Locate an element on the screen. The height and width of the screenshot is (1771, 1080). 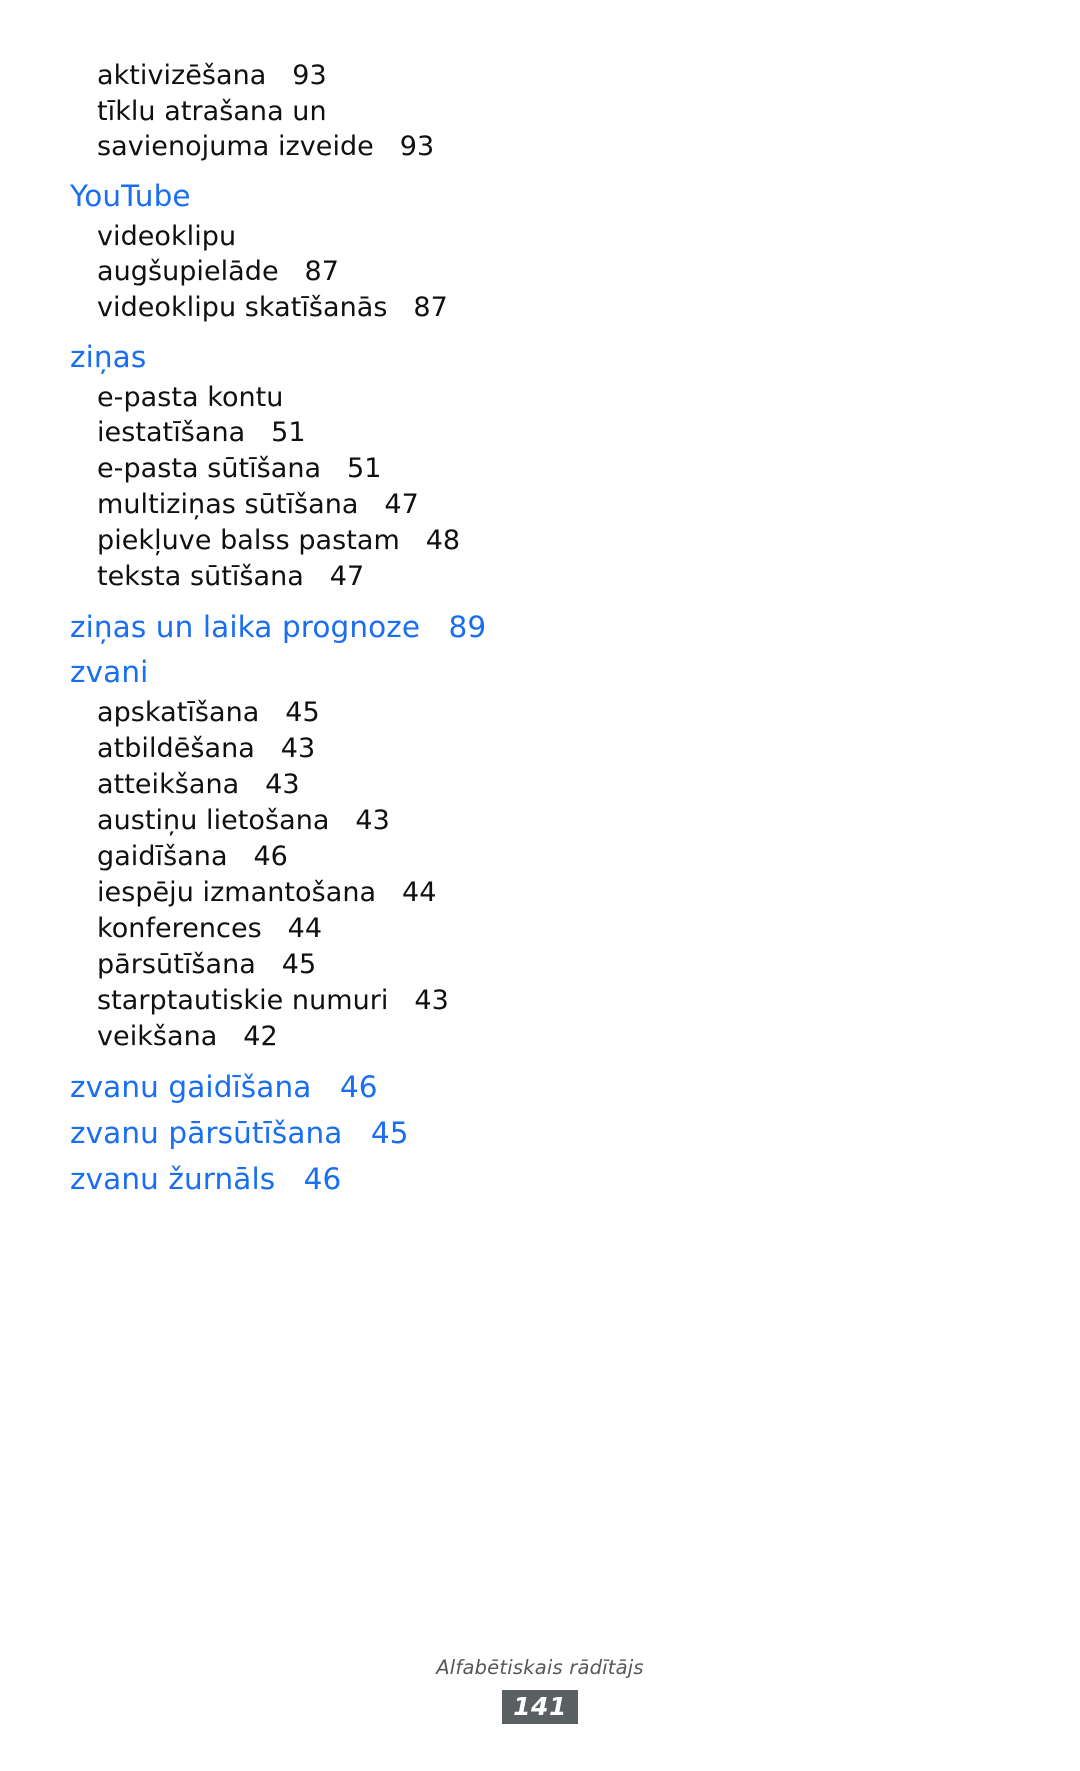
index-entry-line: pārsūtīšana 45 is located at coordinates (207, 964).